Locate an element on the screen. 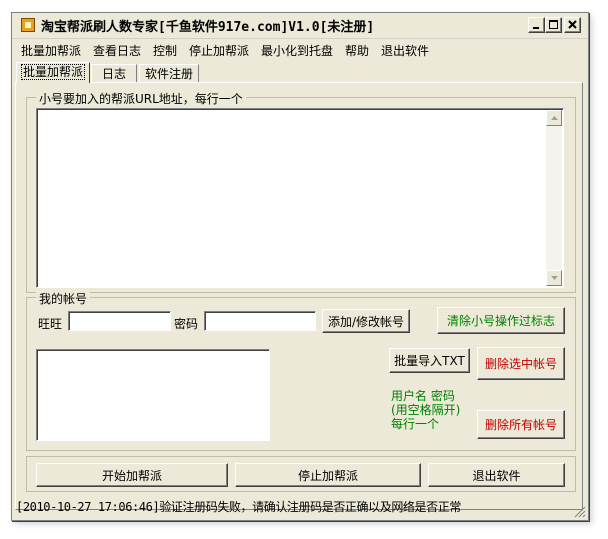 This screenshot has height=539, width=608. window-title: 淘宝帮派刷人数专家[千鱼软件917e.com]V1.0[未注册] is located at coordinates (208, 27).